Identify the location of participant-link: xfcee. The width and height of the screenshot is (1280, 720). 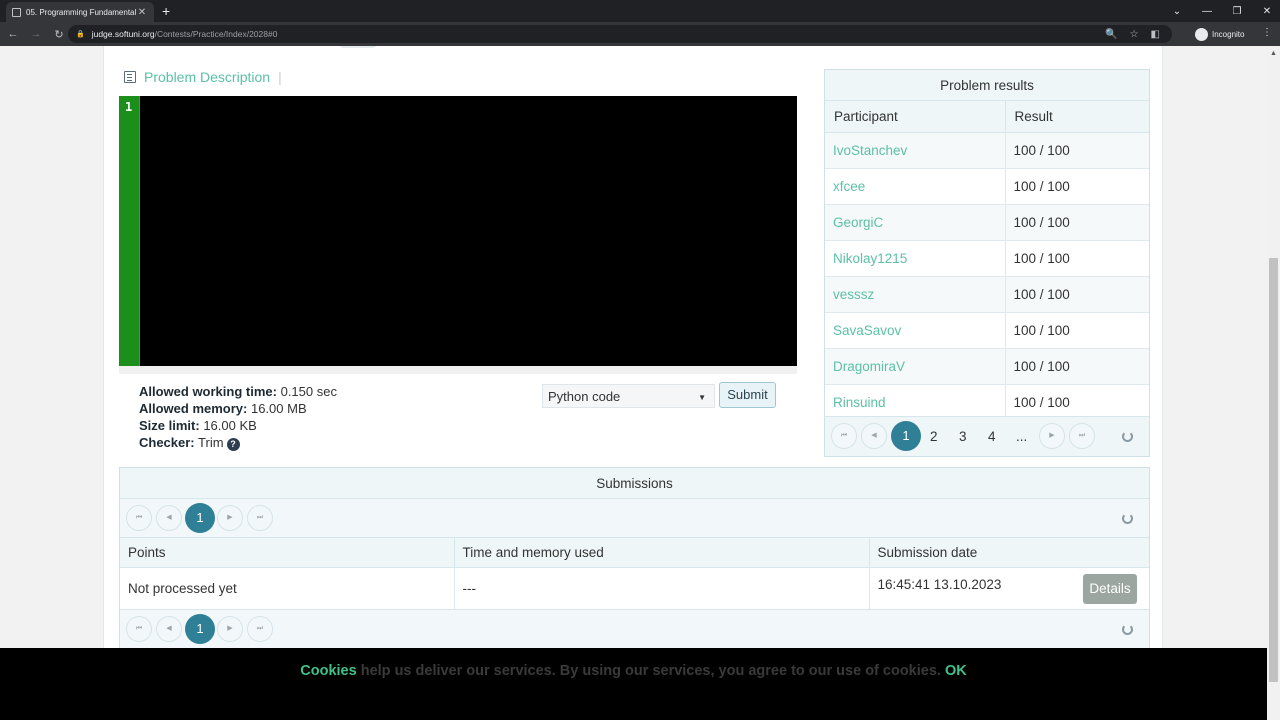
(915, 186).